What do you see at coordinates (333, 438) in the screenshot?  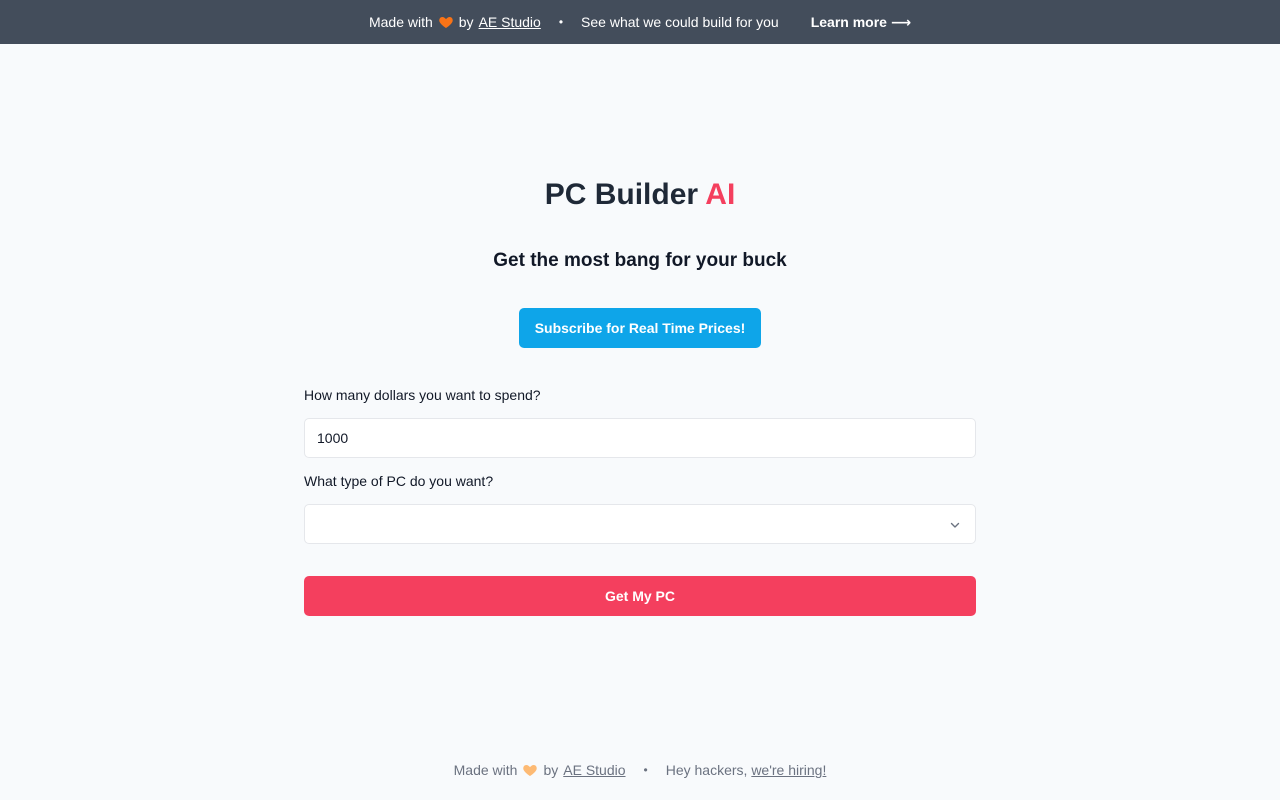 I see `budget-input-value: 1000` at bounding box center [333, 438].